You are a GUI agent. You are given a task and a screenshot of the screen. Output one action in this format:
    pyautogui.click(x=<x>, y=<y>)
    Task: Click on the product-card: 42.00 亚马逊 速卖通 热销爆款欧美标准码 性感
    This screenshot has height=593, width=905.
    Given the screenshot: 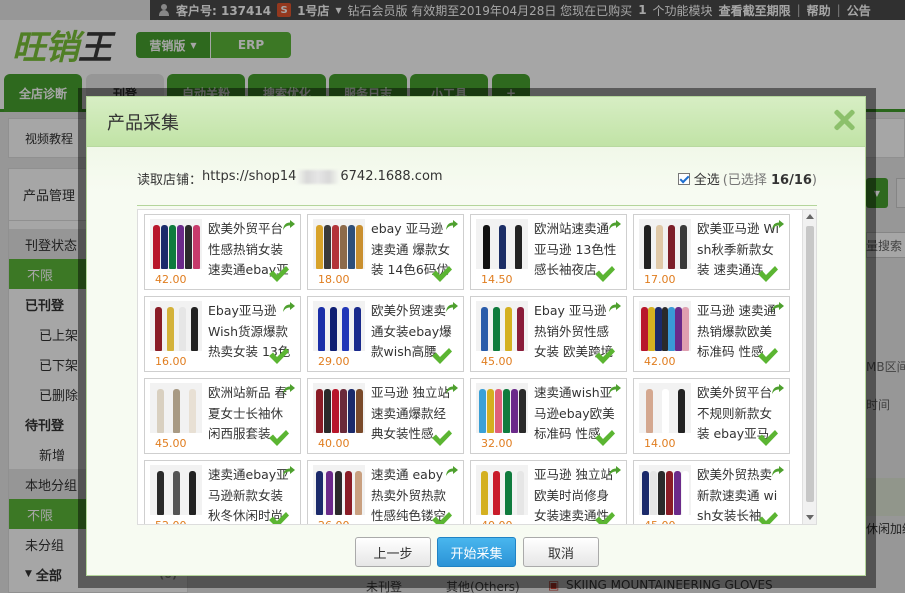 What is the action you would take?
    pyautogui.click(x=711, y=334)
    